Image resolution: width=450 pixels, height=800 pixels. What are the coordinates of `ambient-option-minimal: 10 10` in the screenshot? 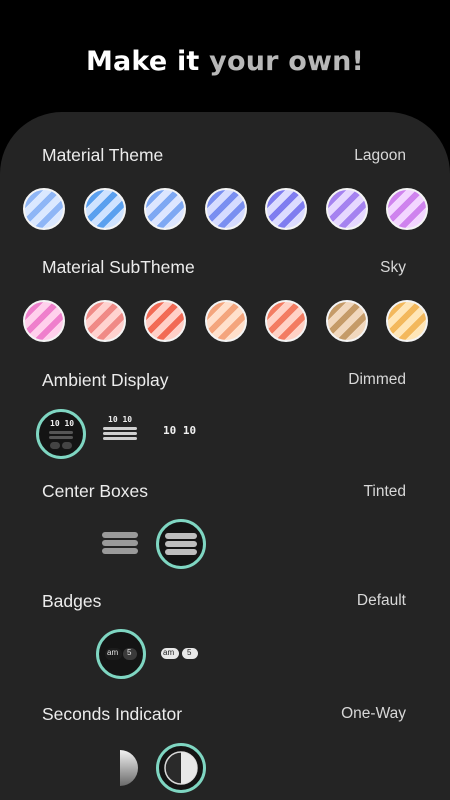 It's located at (182, 433).